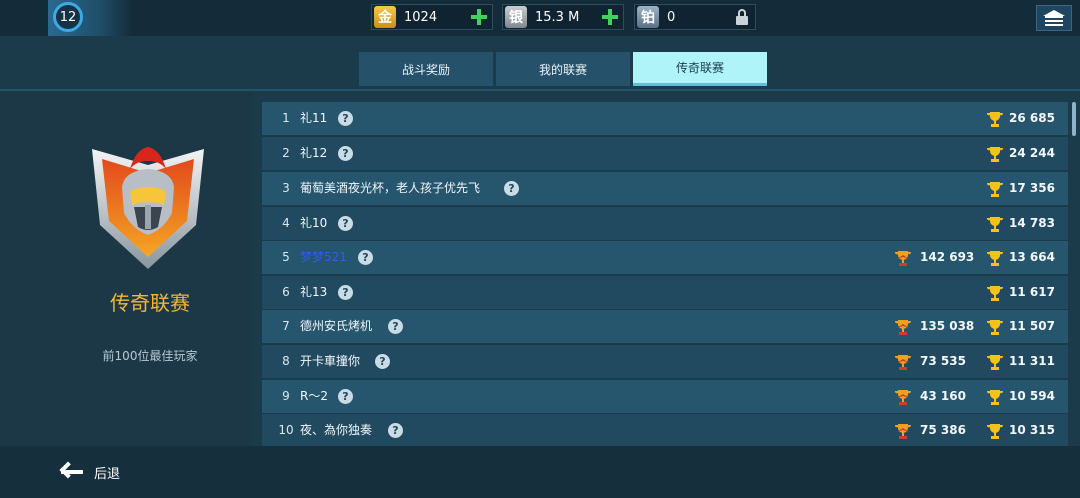 This screenshot has width=1080, height=498. Describe the element at coordinates (150, 356) in the screenshot. I see `league-subtitle: 前100位最佳玩家` at that location.